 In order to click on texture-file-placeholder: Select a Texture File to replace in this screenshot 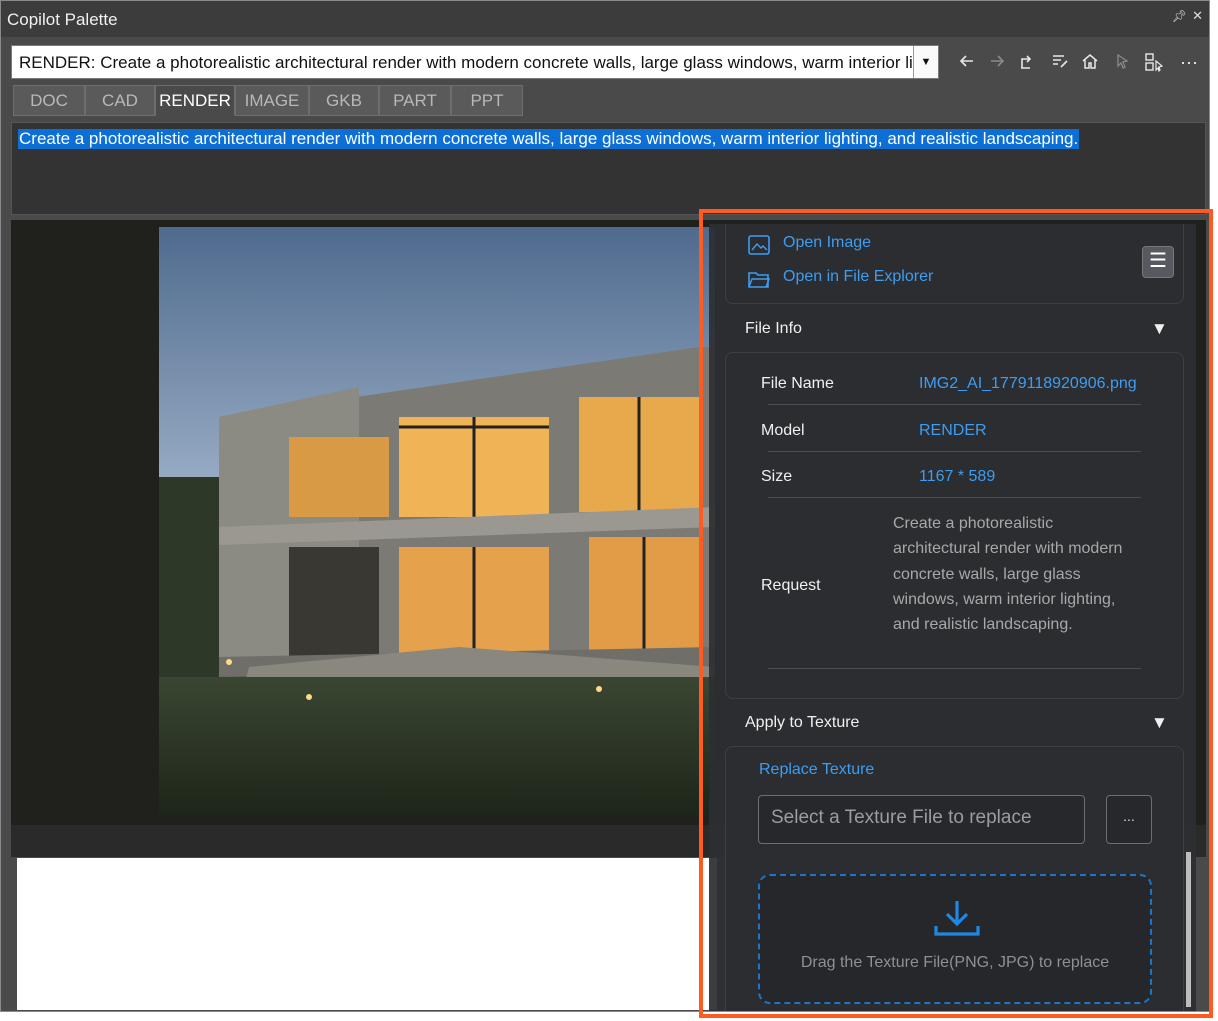, I will do `click(901, 817)`.